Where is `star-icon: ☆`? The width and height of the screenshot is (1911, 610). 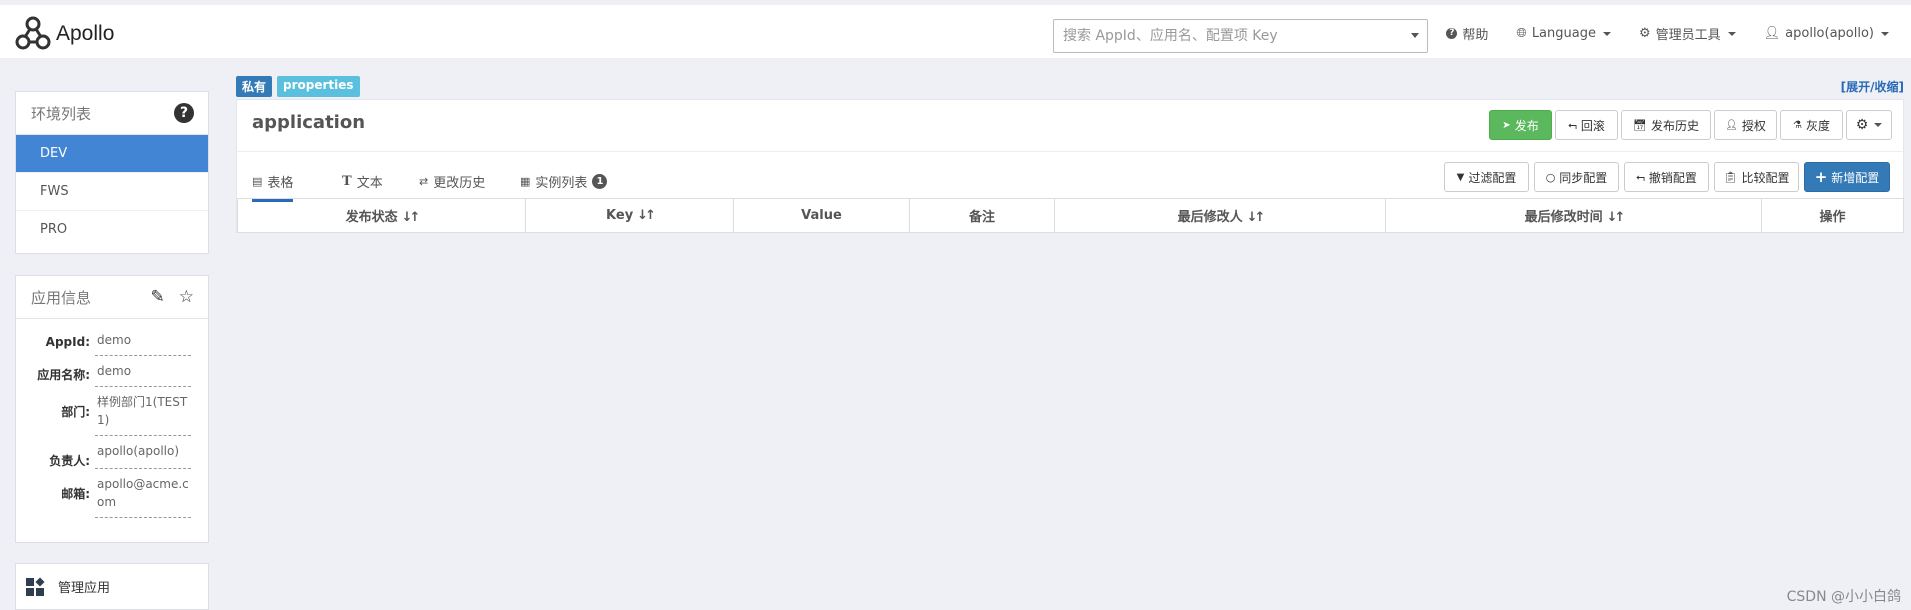 star-icon: ☆ is located at coordinates (186, 297).